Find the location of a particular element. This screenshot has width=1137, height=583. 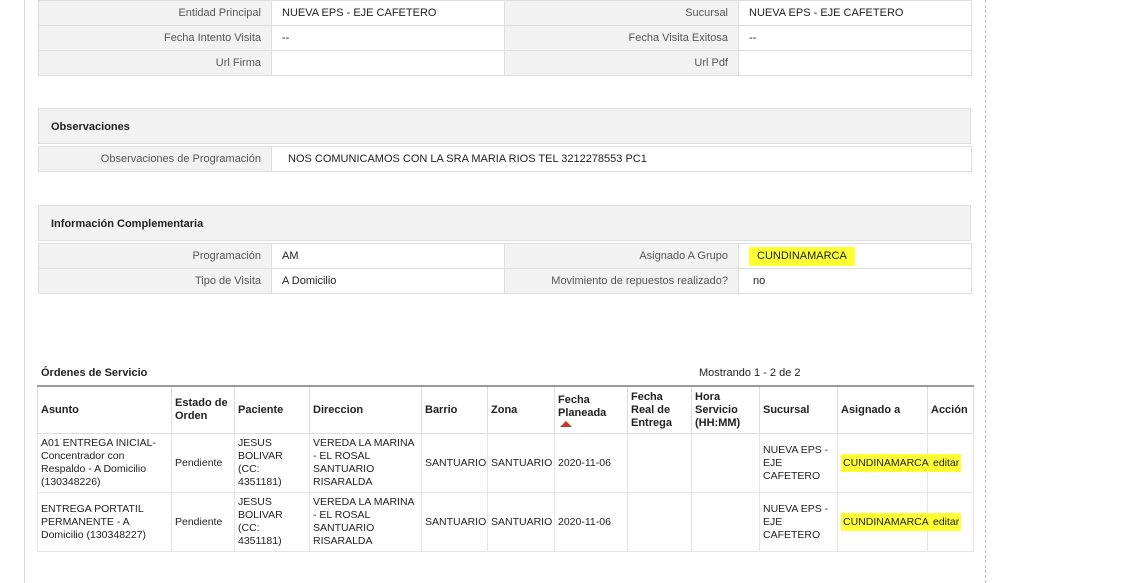

entidad-principal-label: Entidad Principal is located at coordinates (155, 13).